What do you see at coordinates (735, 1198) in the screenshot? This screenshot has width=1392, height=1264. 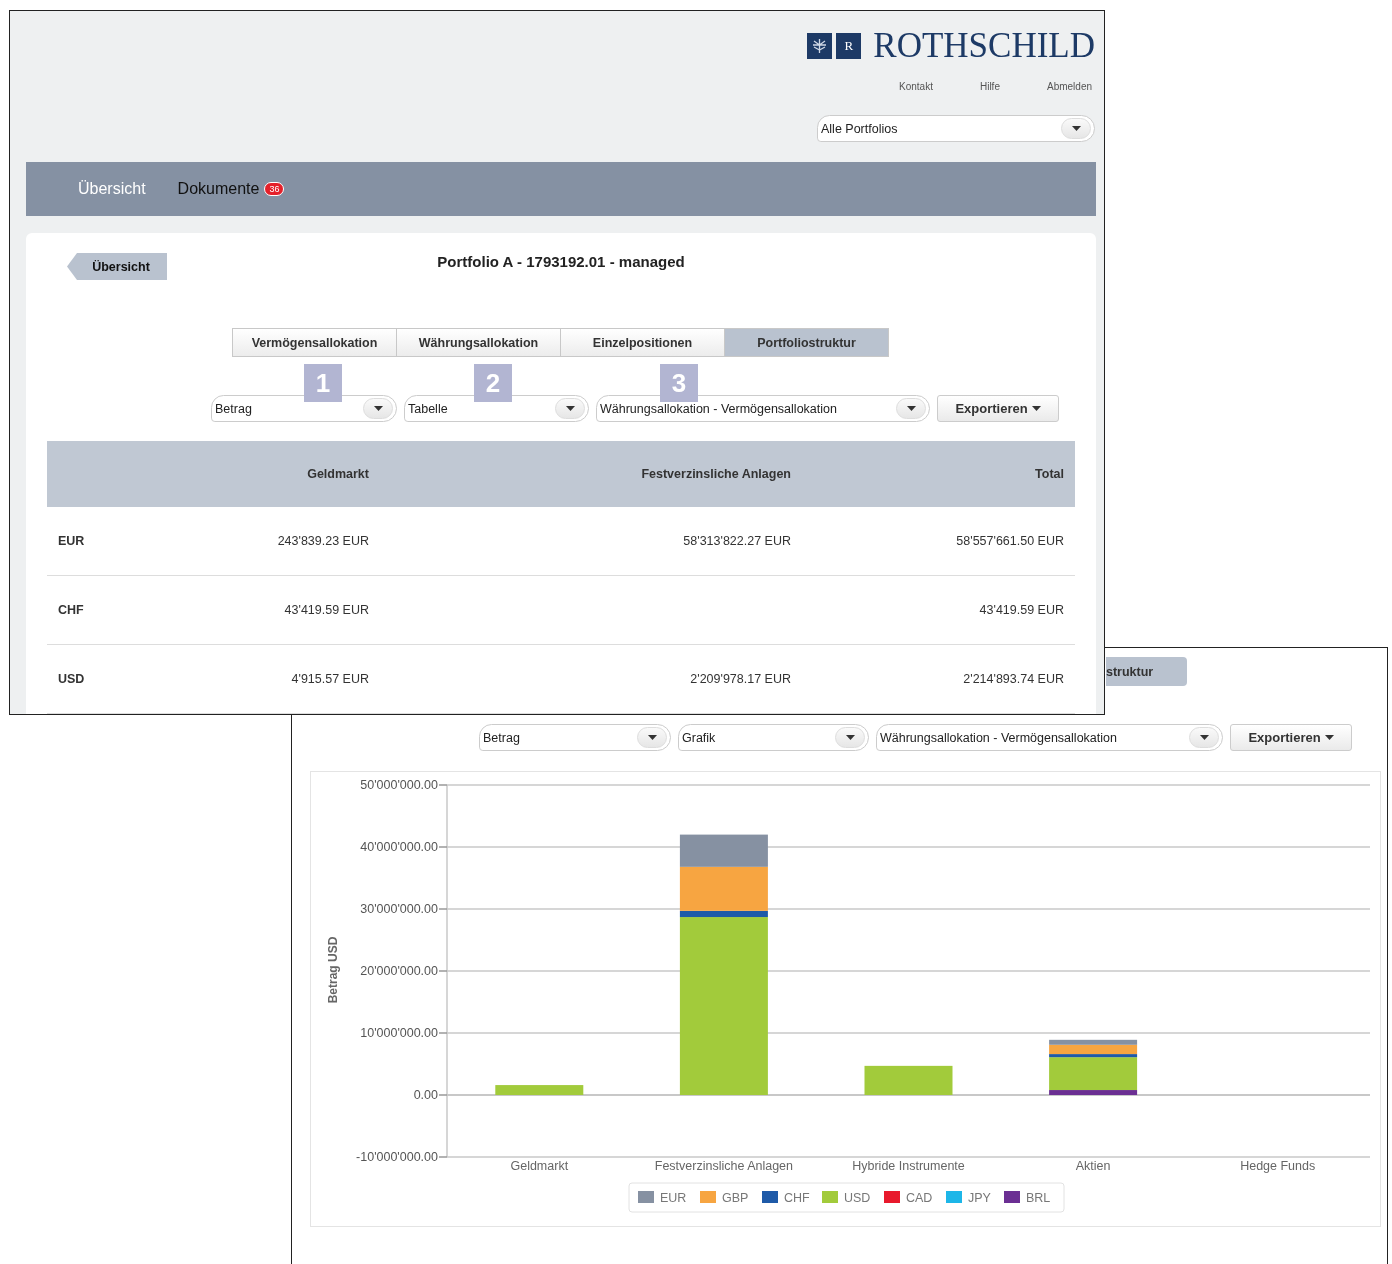 I see `legend-label: GBP` at bounding box center [735, 1198].